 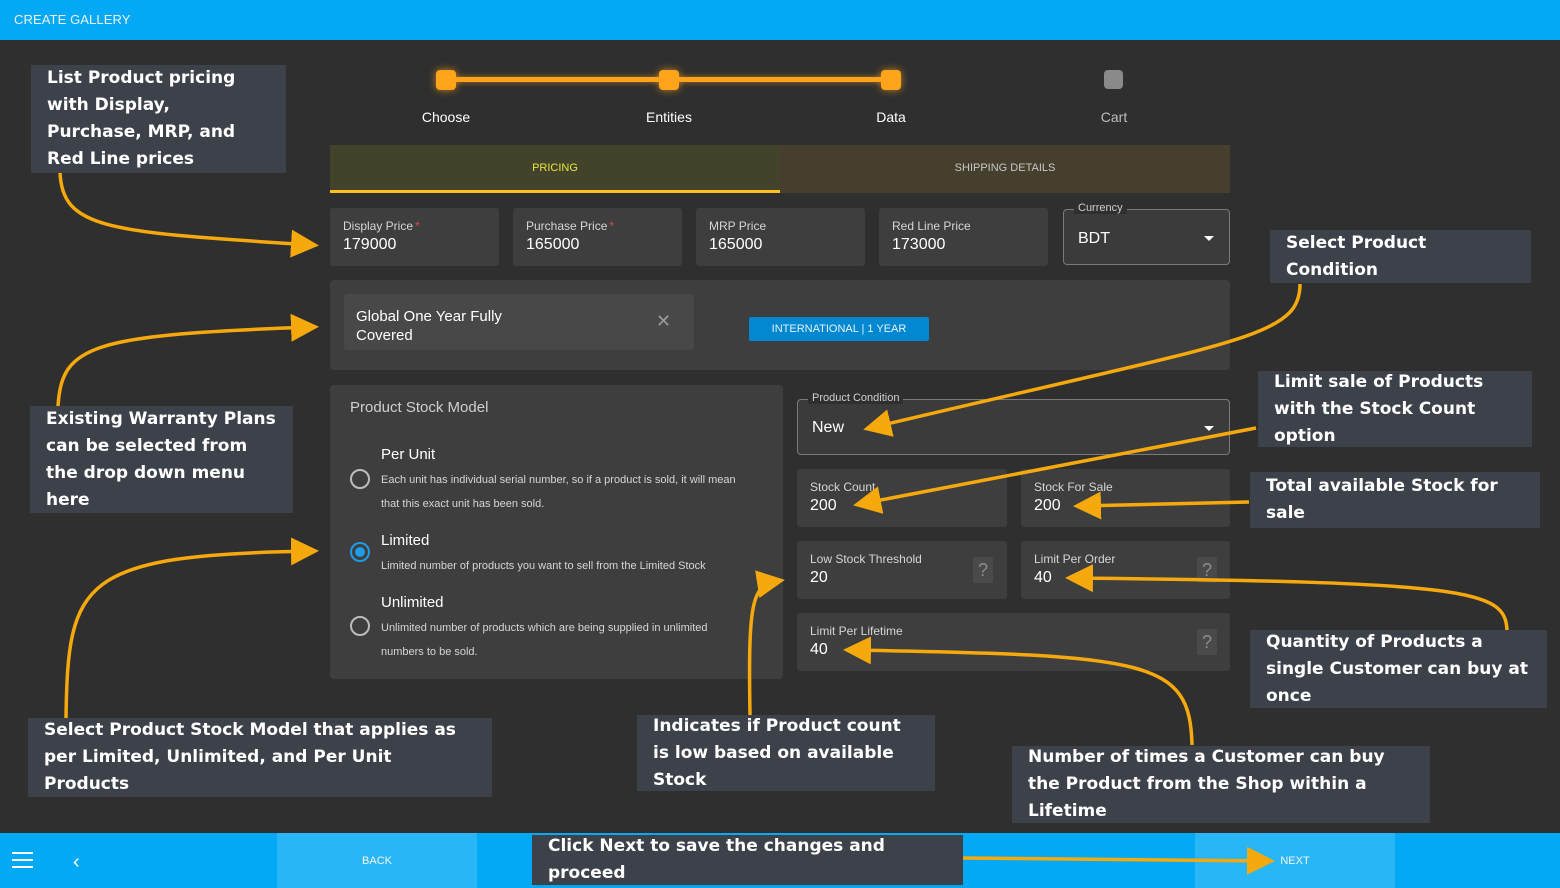 I want to click on stock-model-title: Product Stock Model, so click(x=419, y=407).